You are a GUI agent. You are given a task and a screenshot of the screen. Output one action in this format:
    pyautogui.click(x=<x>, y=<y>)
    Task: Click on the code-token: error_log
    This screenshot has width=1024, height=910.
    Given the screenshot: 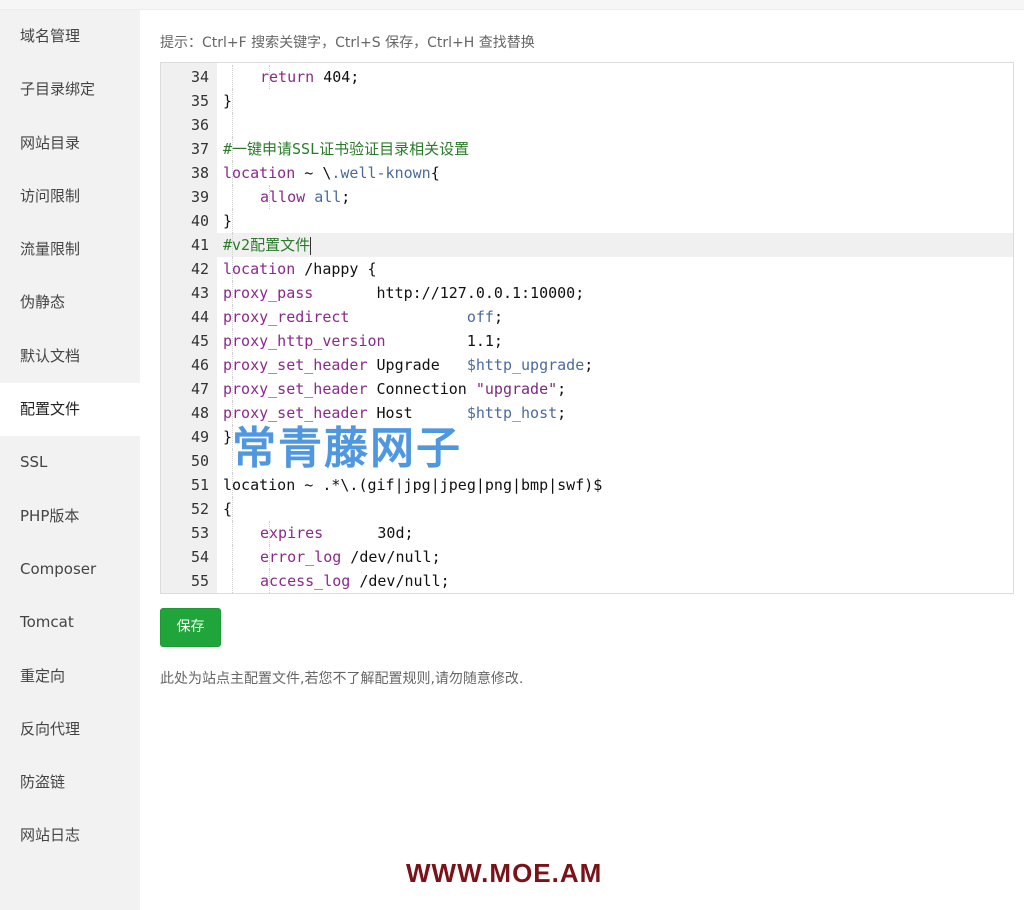 What is the action you would take?
    pyautogui.click(x=301, y=557)
    